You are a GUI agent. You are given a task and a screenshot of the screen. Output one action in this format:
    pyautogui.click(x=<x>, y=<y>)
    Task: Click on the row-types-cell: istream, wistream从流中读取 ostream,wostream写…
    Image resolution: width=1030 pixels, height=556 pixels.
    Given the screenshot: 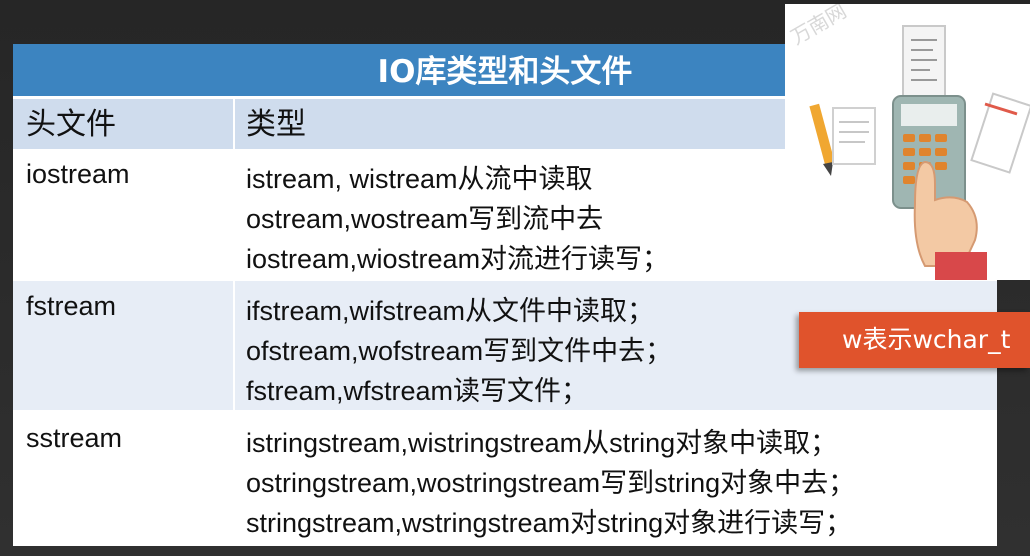 What is the action you would take?
    pyautogui.click(x=457, y=219)
    